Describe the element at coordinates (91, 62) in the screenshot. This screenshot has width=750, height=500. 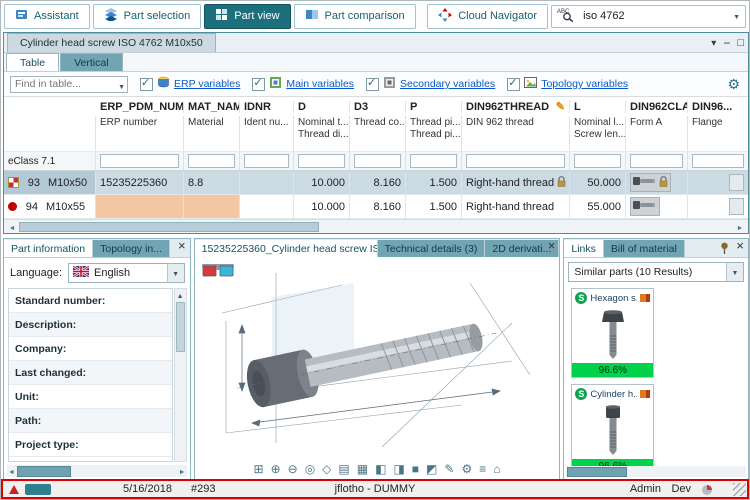
I see `tab-vertical-view: Vertical` at that location.